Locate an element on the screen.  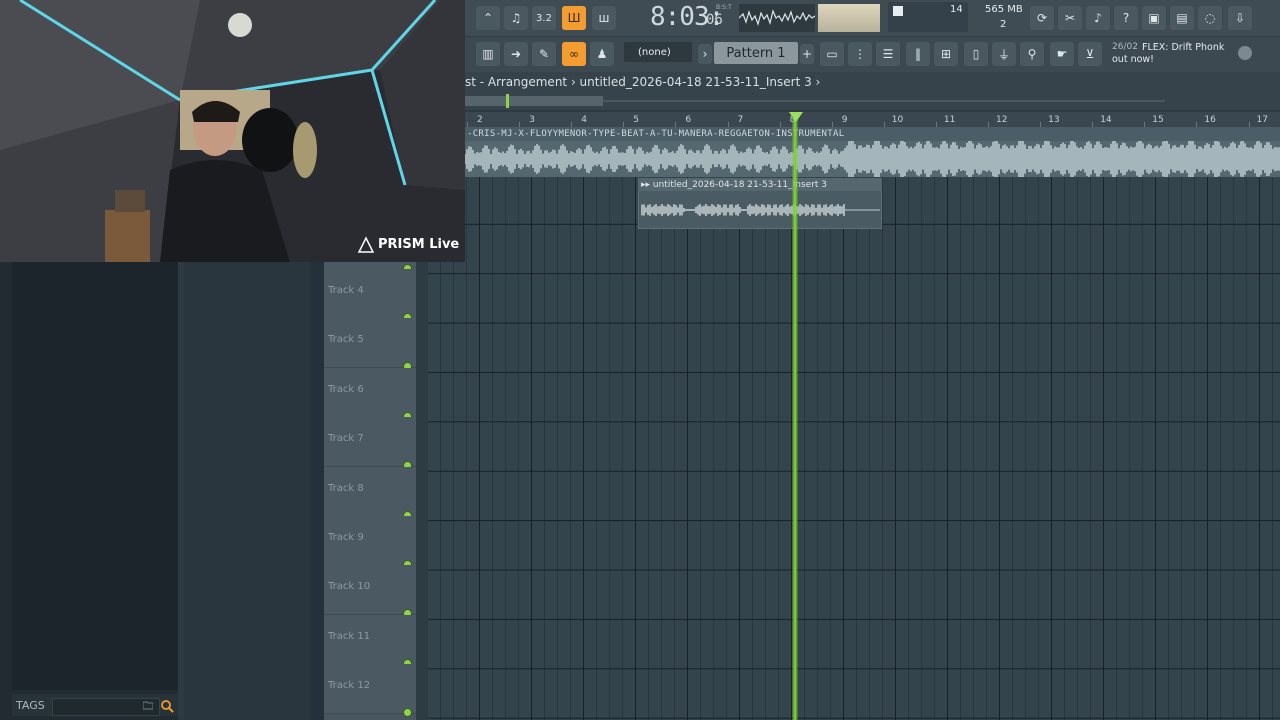
piano-roll-icon: ⋮ is located at coordinates (860, 54).